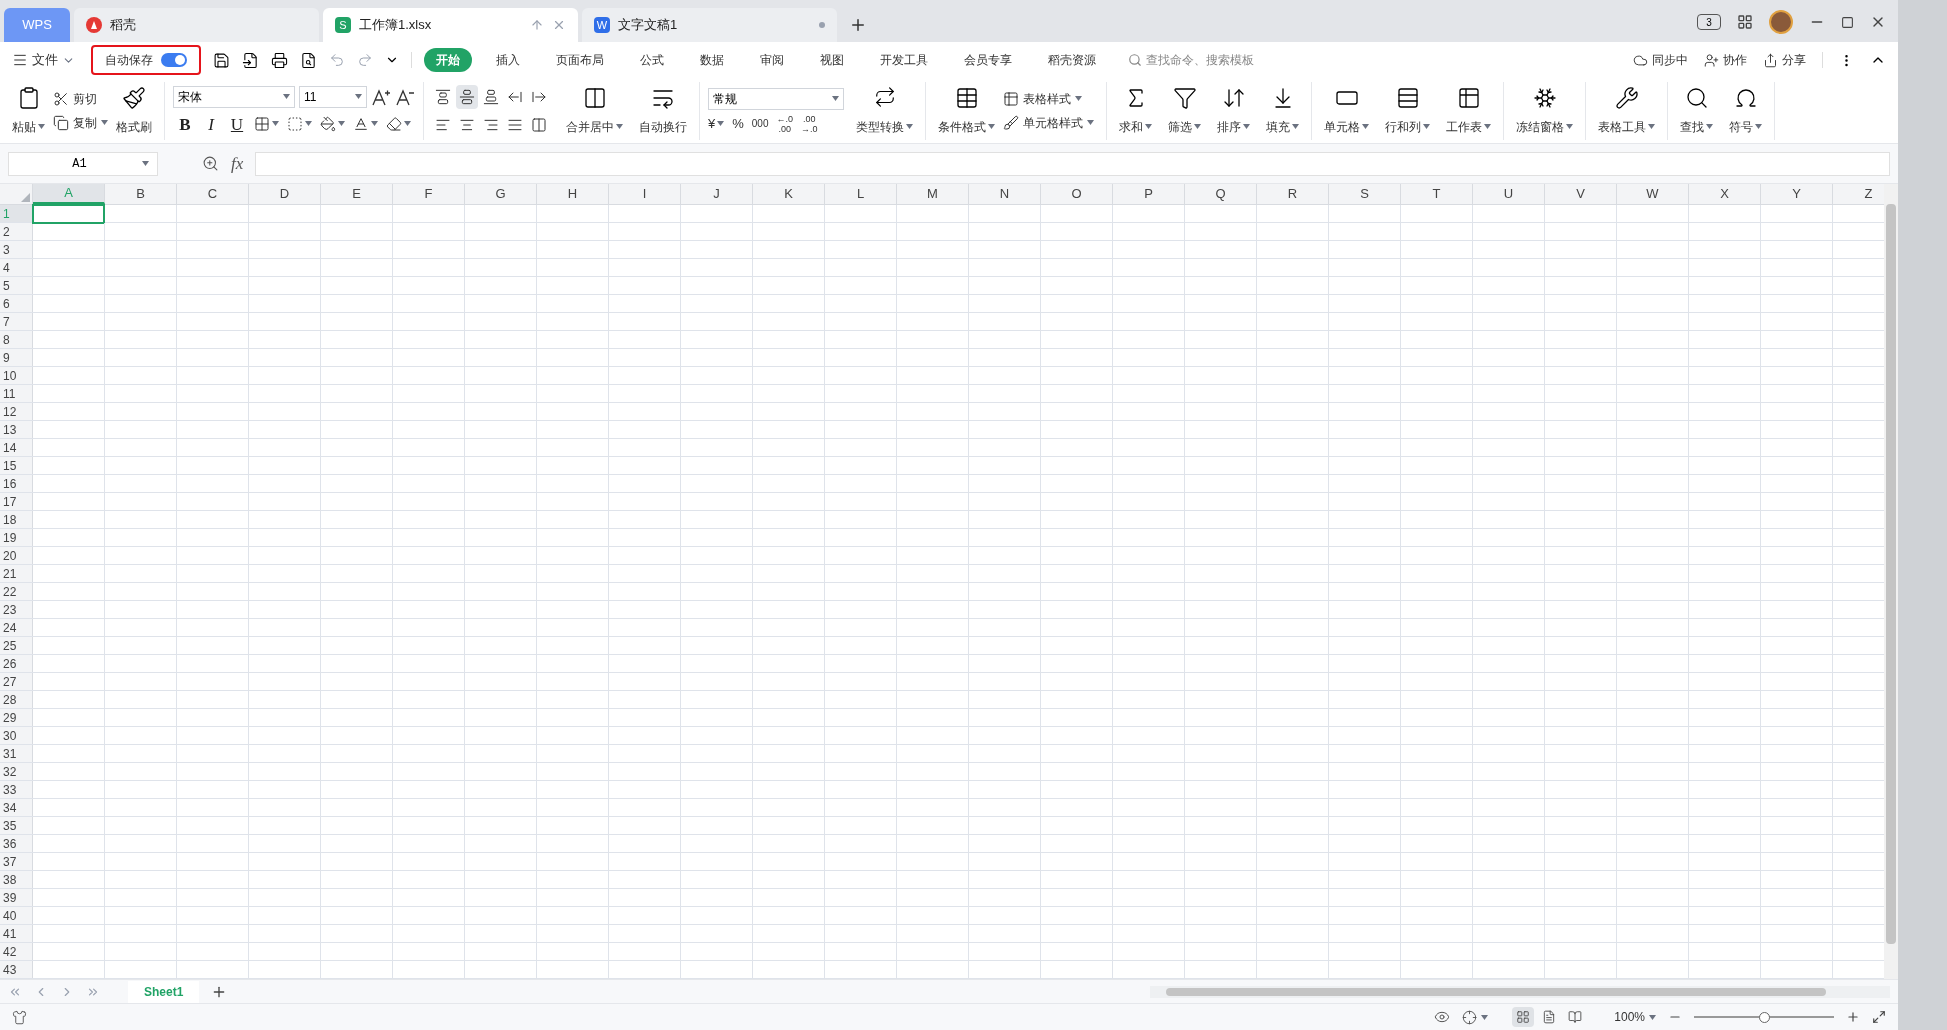 This screenshot has width=1947, height=1030. What do you see at coordinates (134, 110) in the screenshot?
I see `ribbon-button: 格式刷` at bounding box center [134, 110].